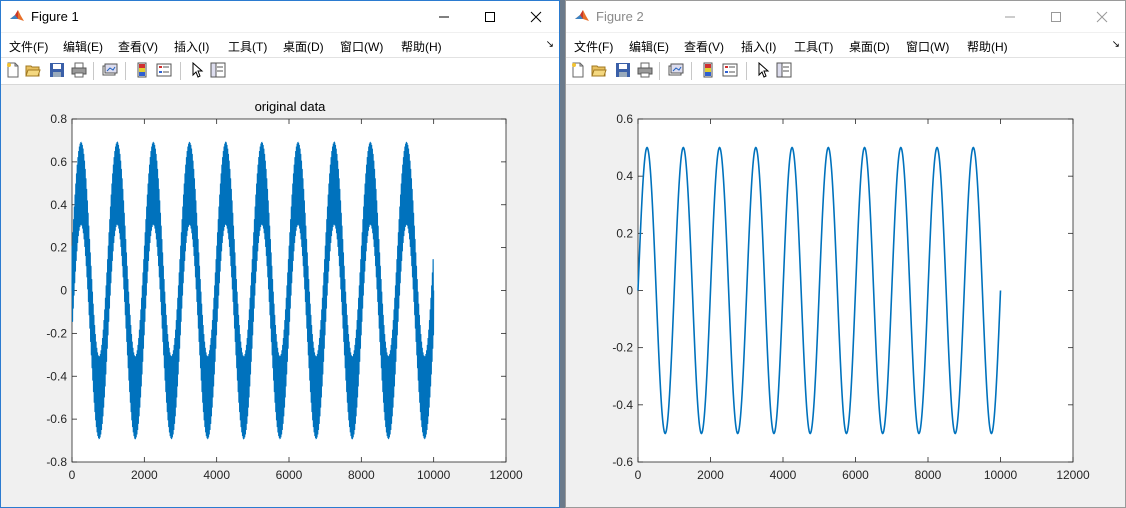 The width and height of the screenshot is (1126, 508). I want to click on y-tick-label: -0.8, so click(56, 462).